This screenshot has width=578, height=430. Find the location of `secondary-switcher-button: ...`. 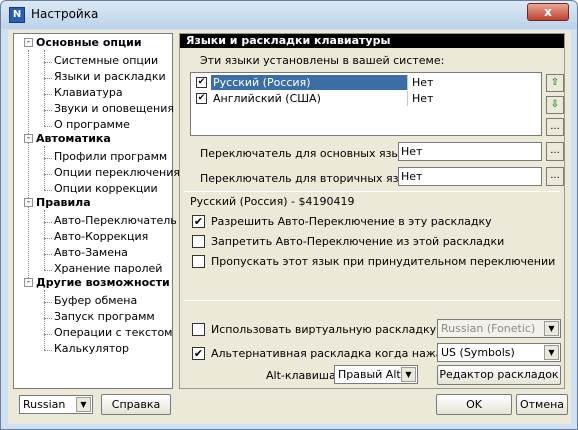

secondary-switcher-button: ... is located at coordinates (555, 176).